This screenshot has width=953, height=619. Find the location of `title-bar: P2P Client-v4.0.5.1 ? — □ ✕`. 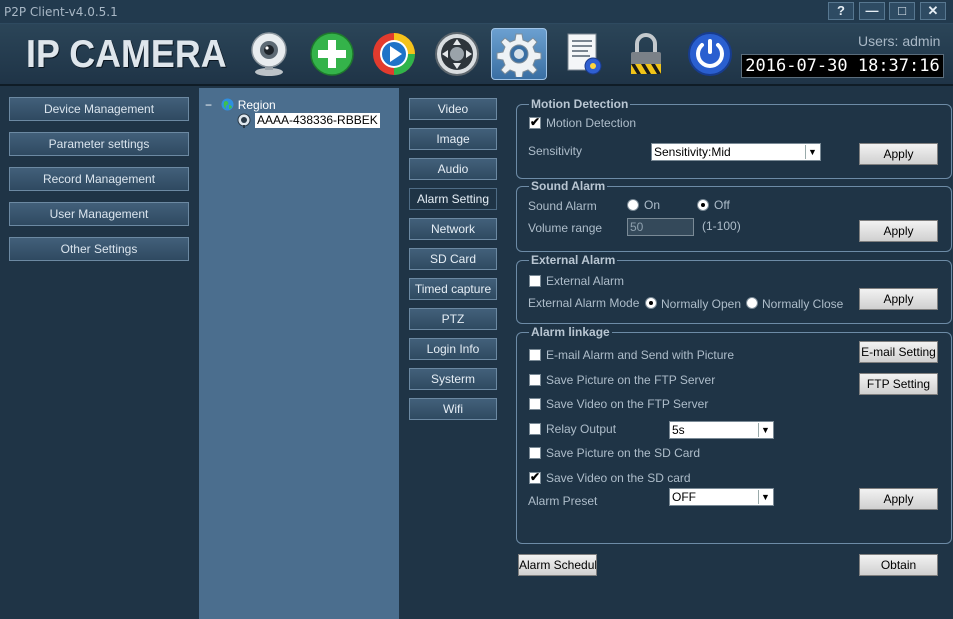

title-bar: P2P Client-v4.0.5.1 ? — □ ✕ is located at coordinates (476, 12).